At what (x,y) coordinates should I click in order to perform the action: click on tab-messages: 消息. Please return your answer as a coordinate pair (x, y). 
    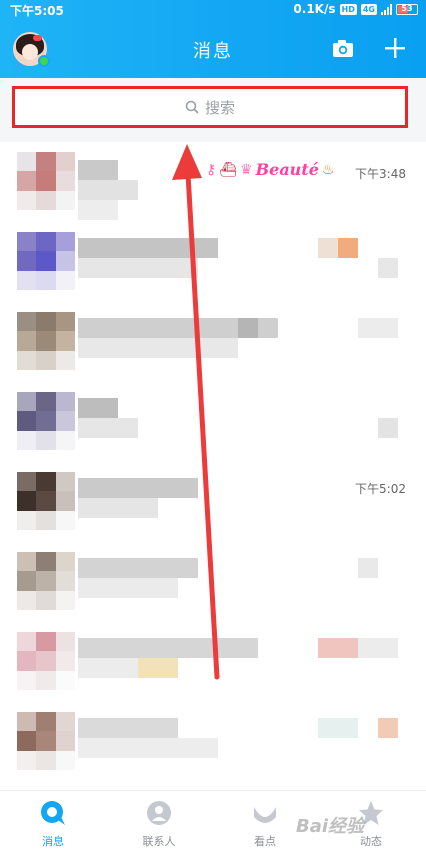
    Looking at the image, I should click on (53, 823).